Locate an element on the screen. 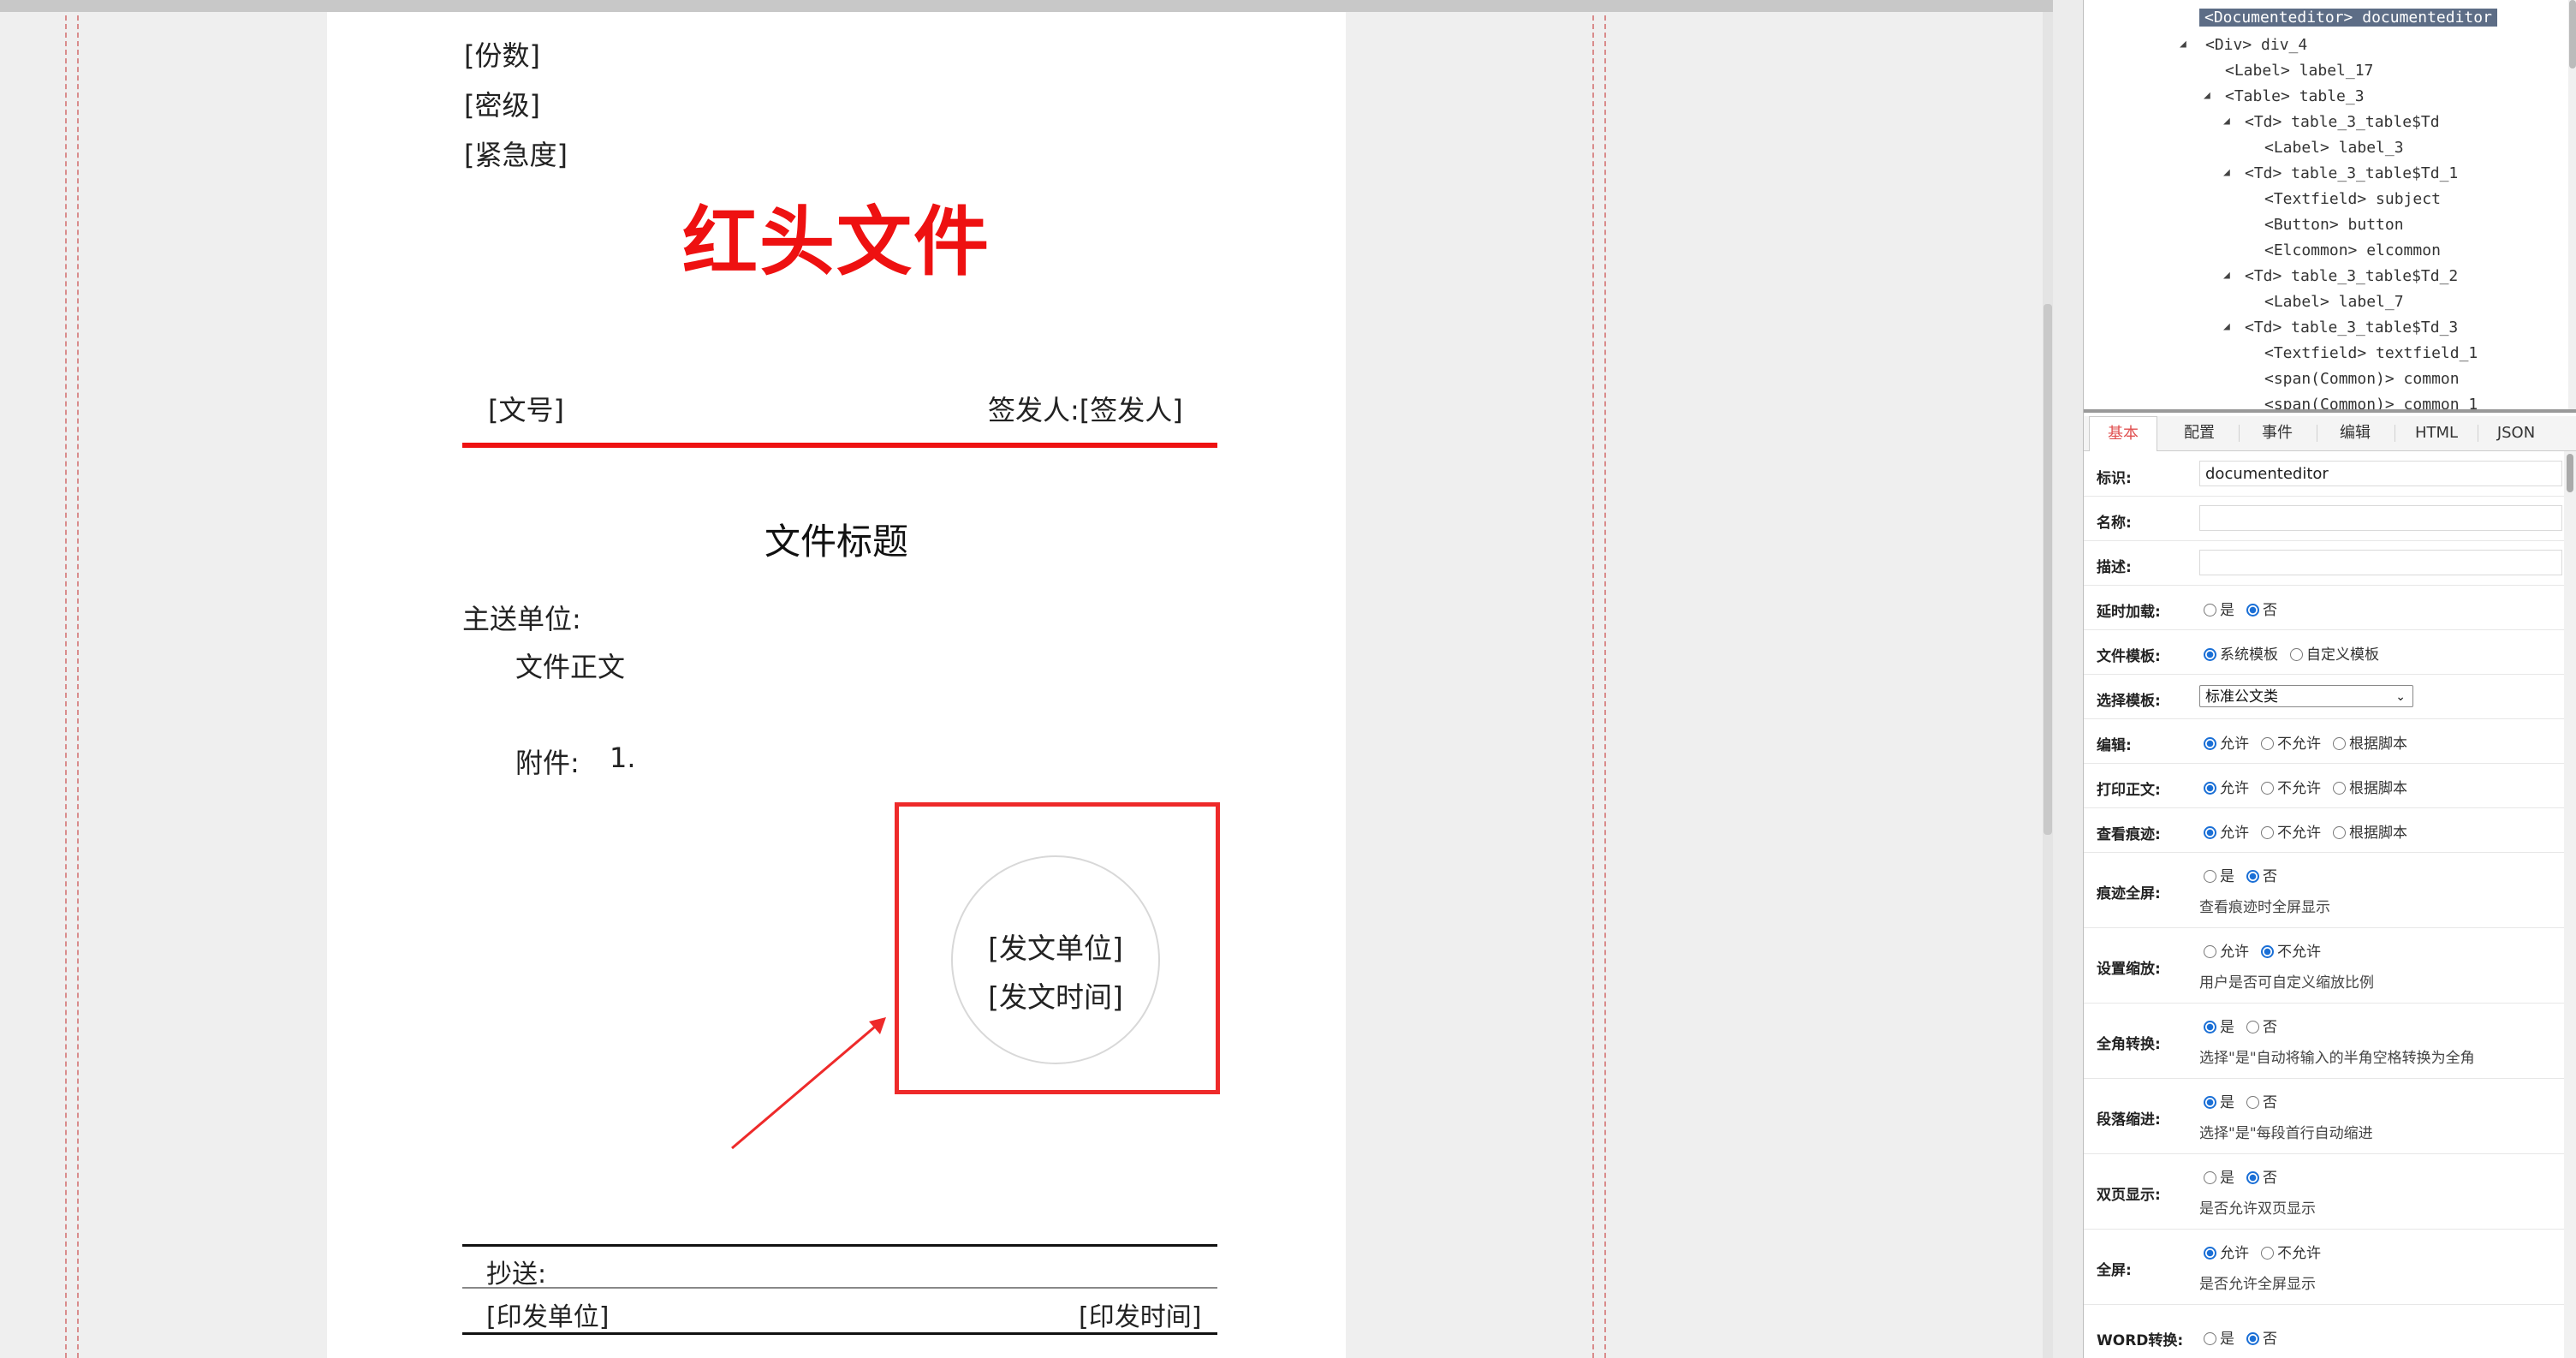  doc-number-field: [文号] is located at coordinates (526, 409).